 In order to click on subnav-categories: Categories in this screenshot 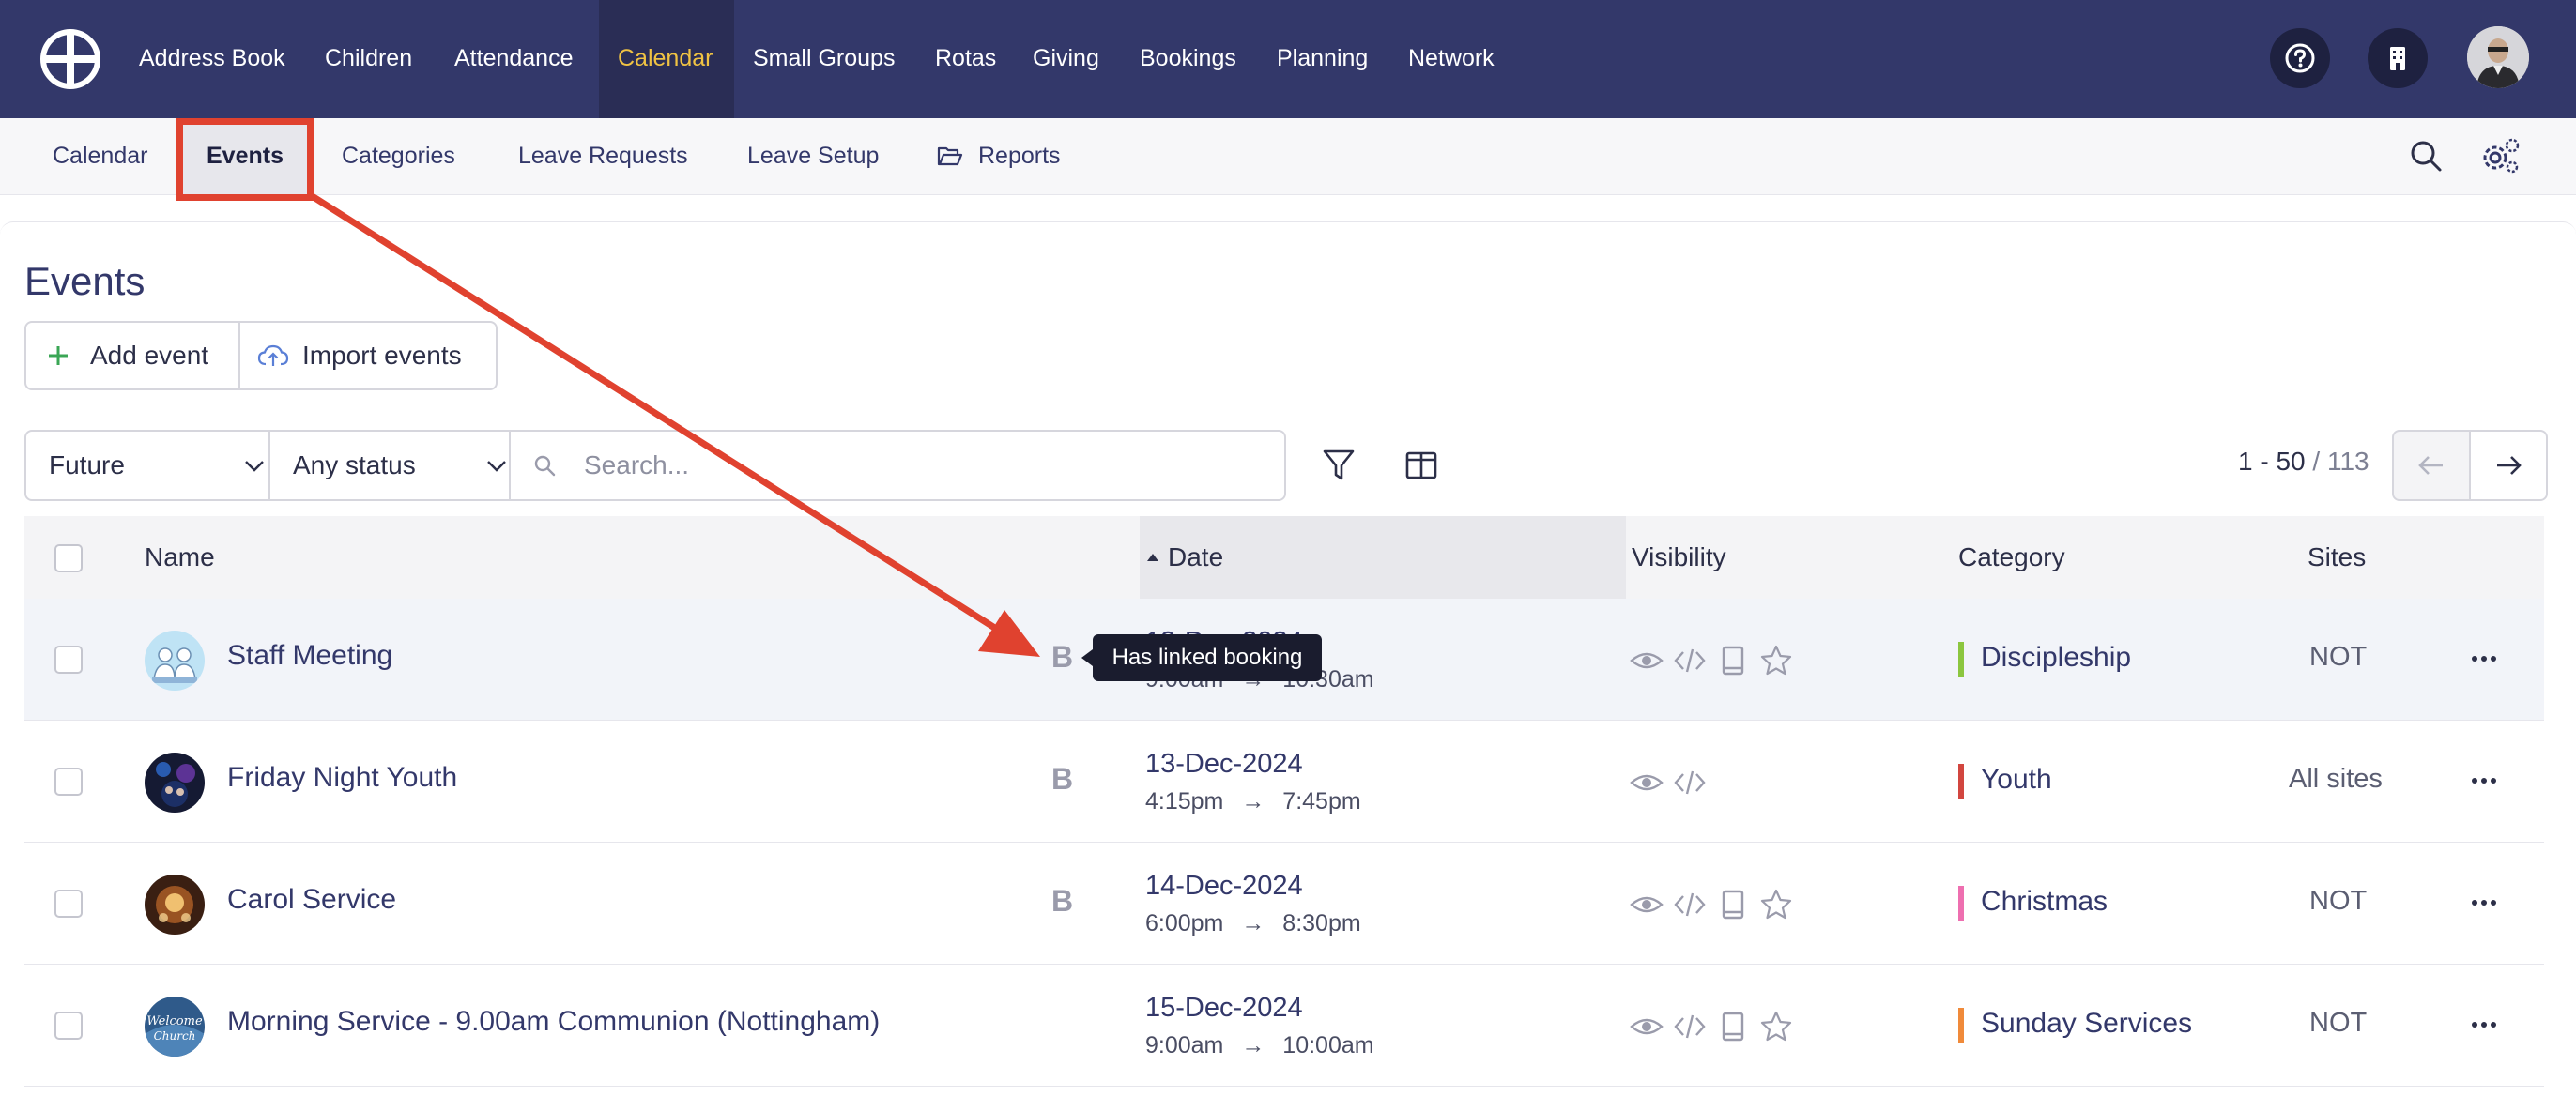, I will do `click(399, 156)`.